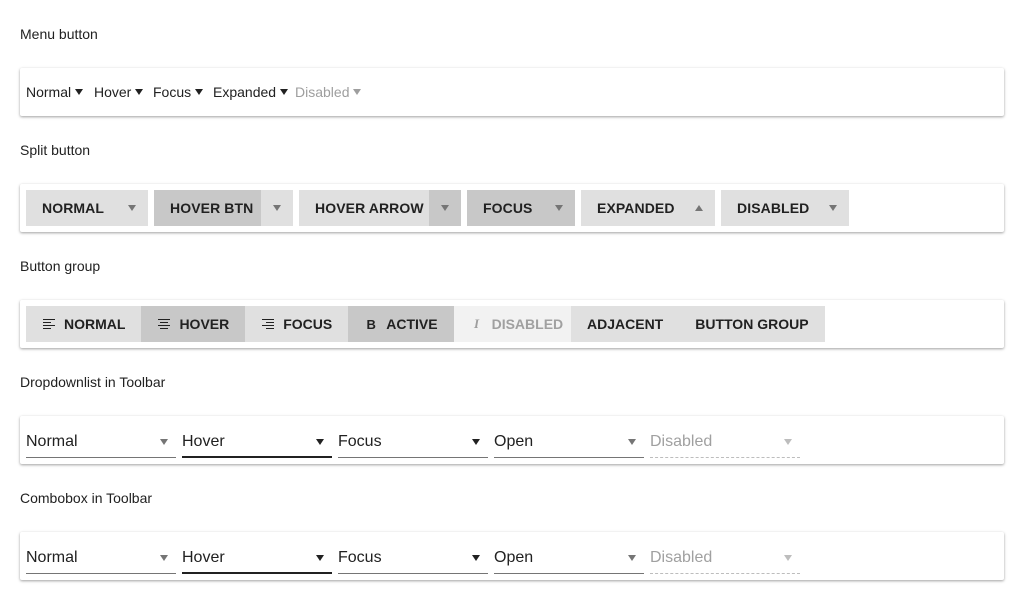  Describe the element at coordinates (412, 324) in the screenshot. I see `group-button-label: ACTIVE` at that location.